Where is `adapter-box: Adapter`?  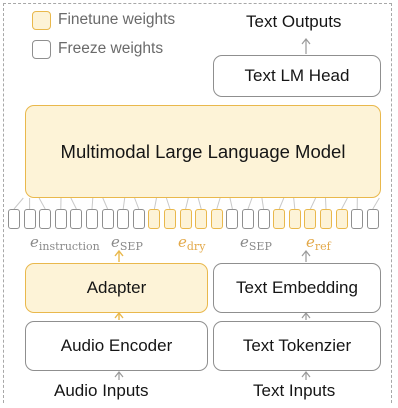 adapter-box: Adapter is located at coordinates (116, 288).